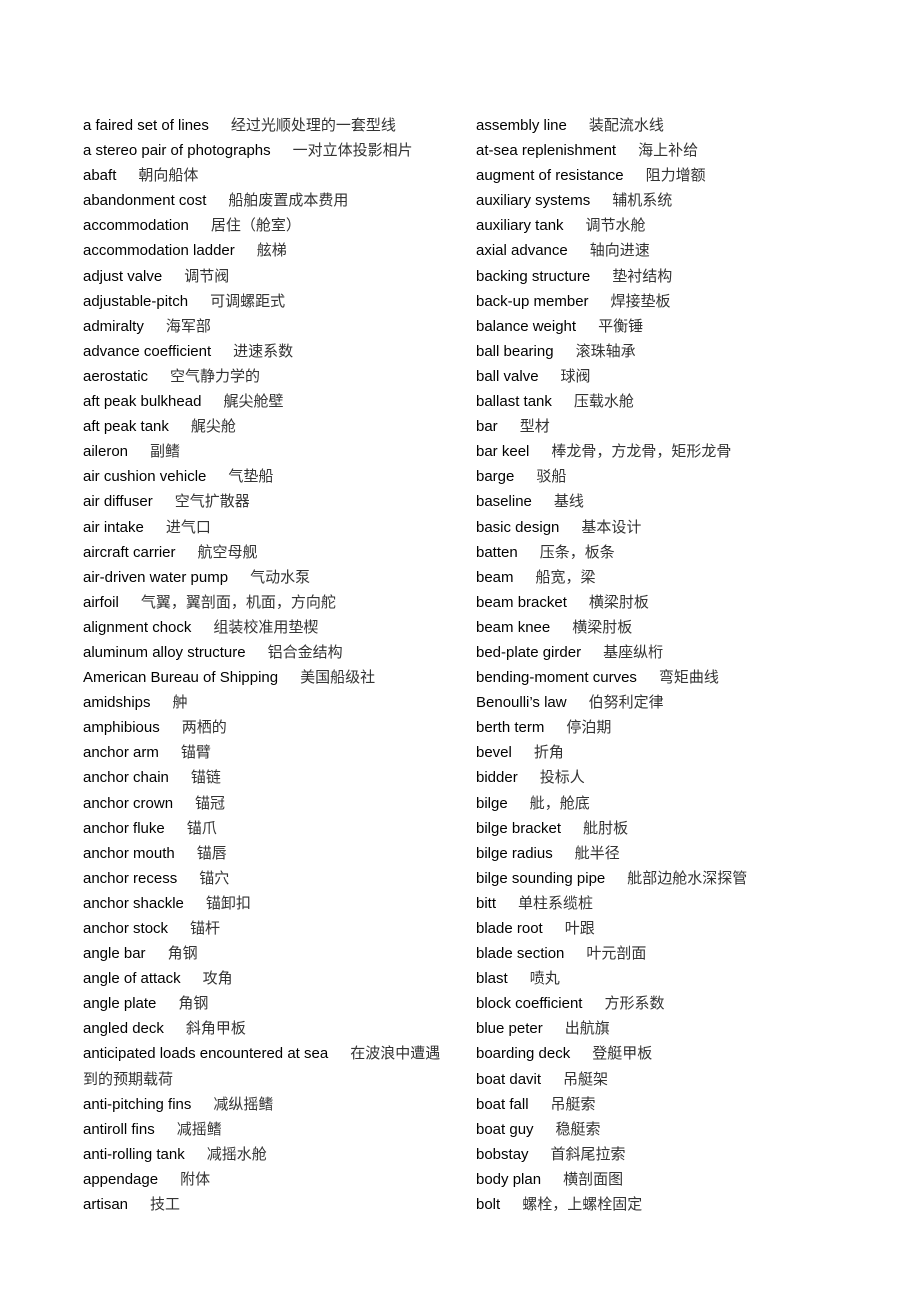 The height and width of the screenshot is (1302, 920). I want to click on glossary-entry: Benoulli’s law 伯努利定律, so click(676, 702).